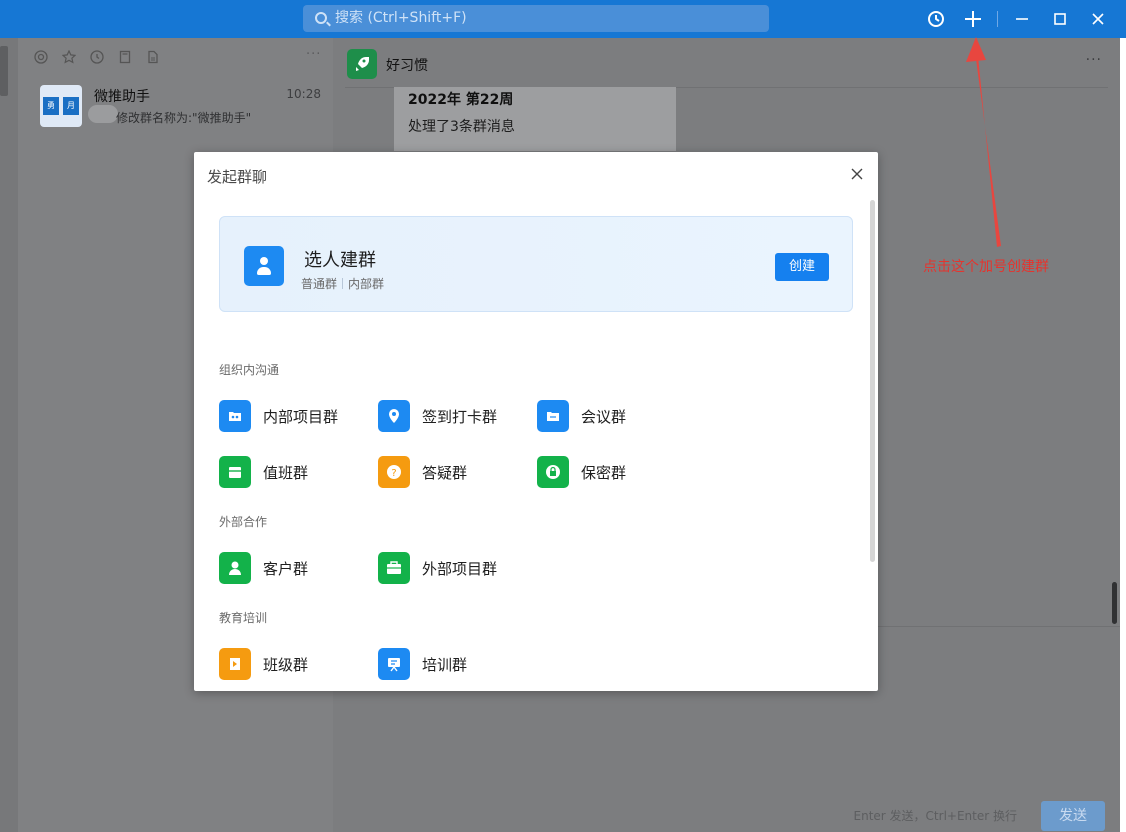 This screenshot has height=832, width=1126. I want to click on briefcase-icon, so click(394, 568).